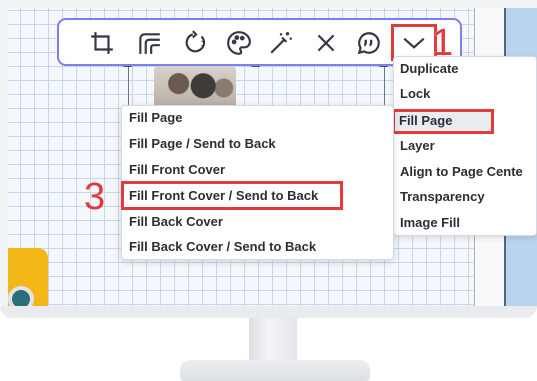 This screenshot has width=537, height=381. I want to click on menu-item-lock: Lock, so click(415, 94).